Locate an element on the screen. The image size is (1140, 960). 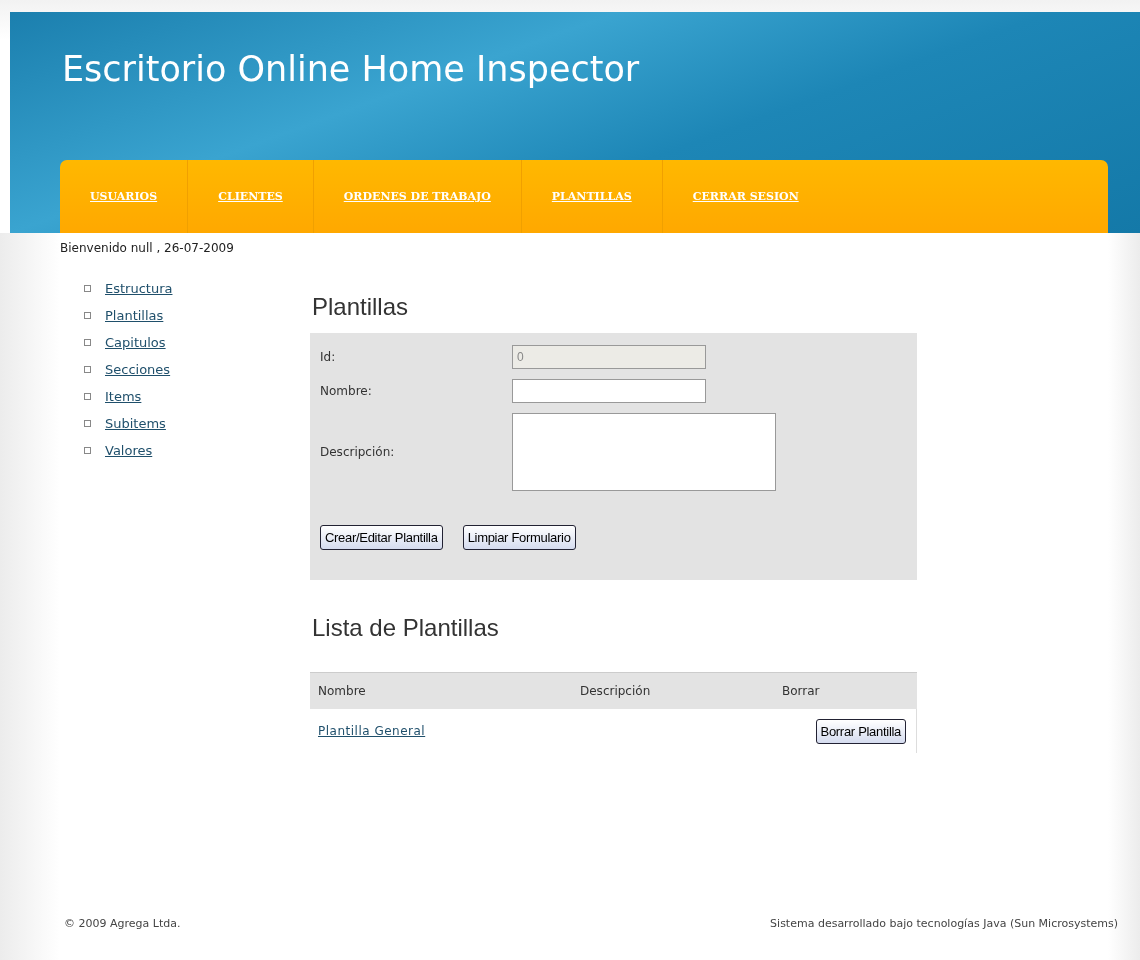
sidebar-link: Valores is located at coordinates (129, 450).